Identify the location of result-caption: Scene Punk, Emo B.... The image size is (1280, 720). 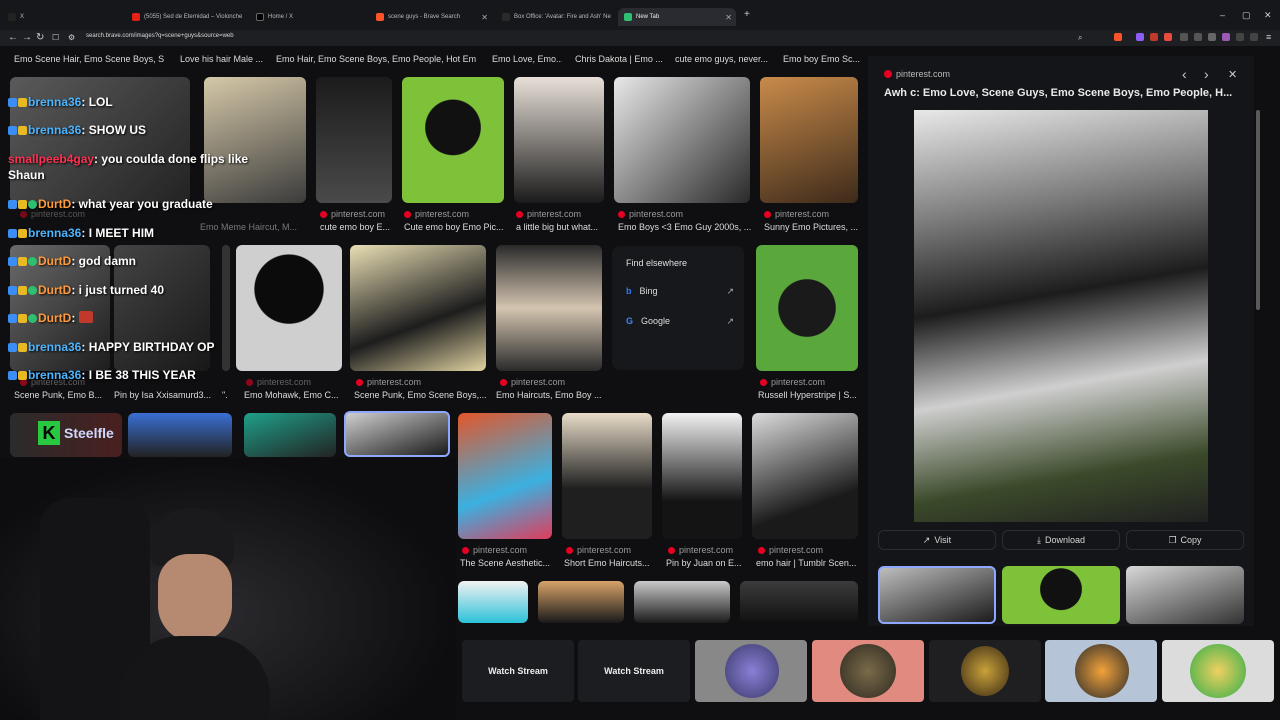
(64, 395).